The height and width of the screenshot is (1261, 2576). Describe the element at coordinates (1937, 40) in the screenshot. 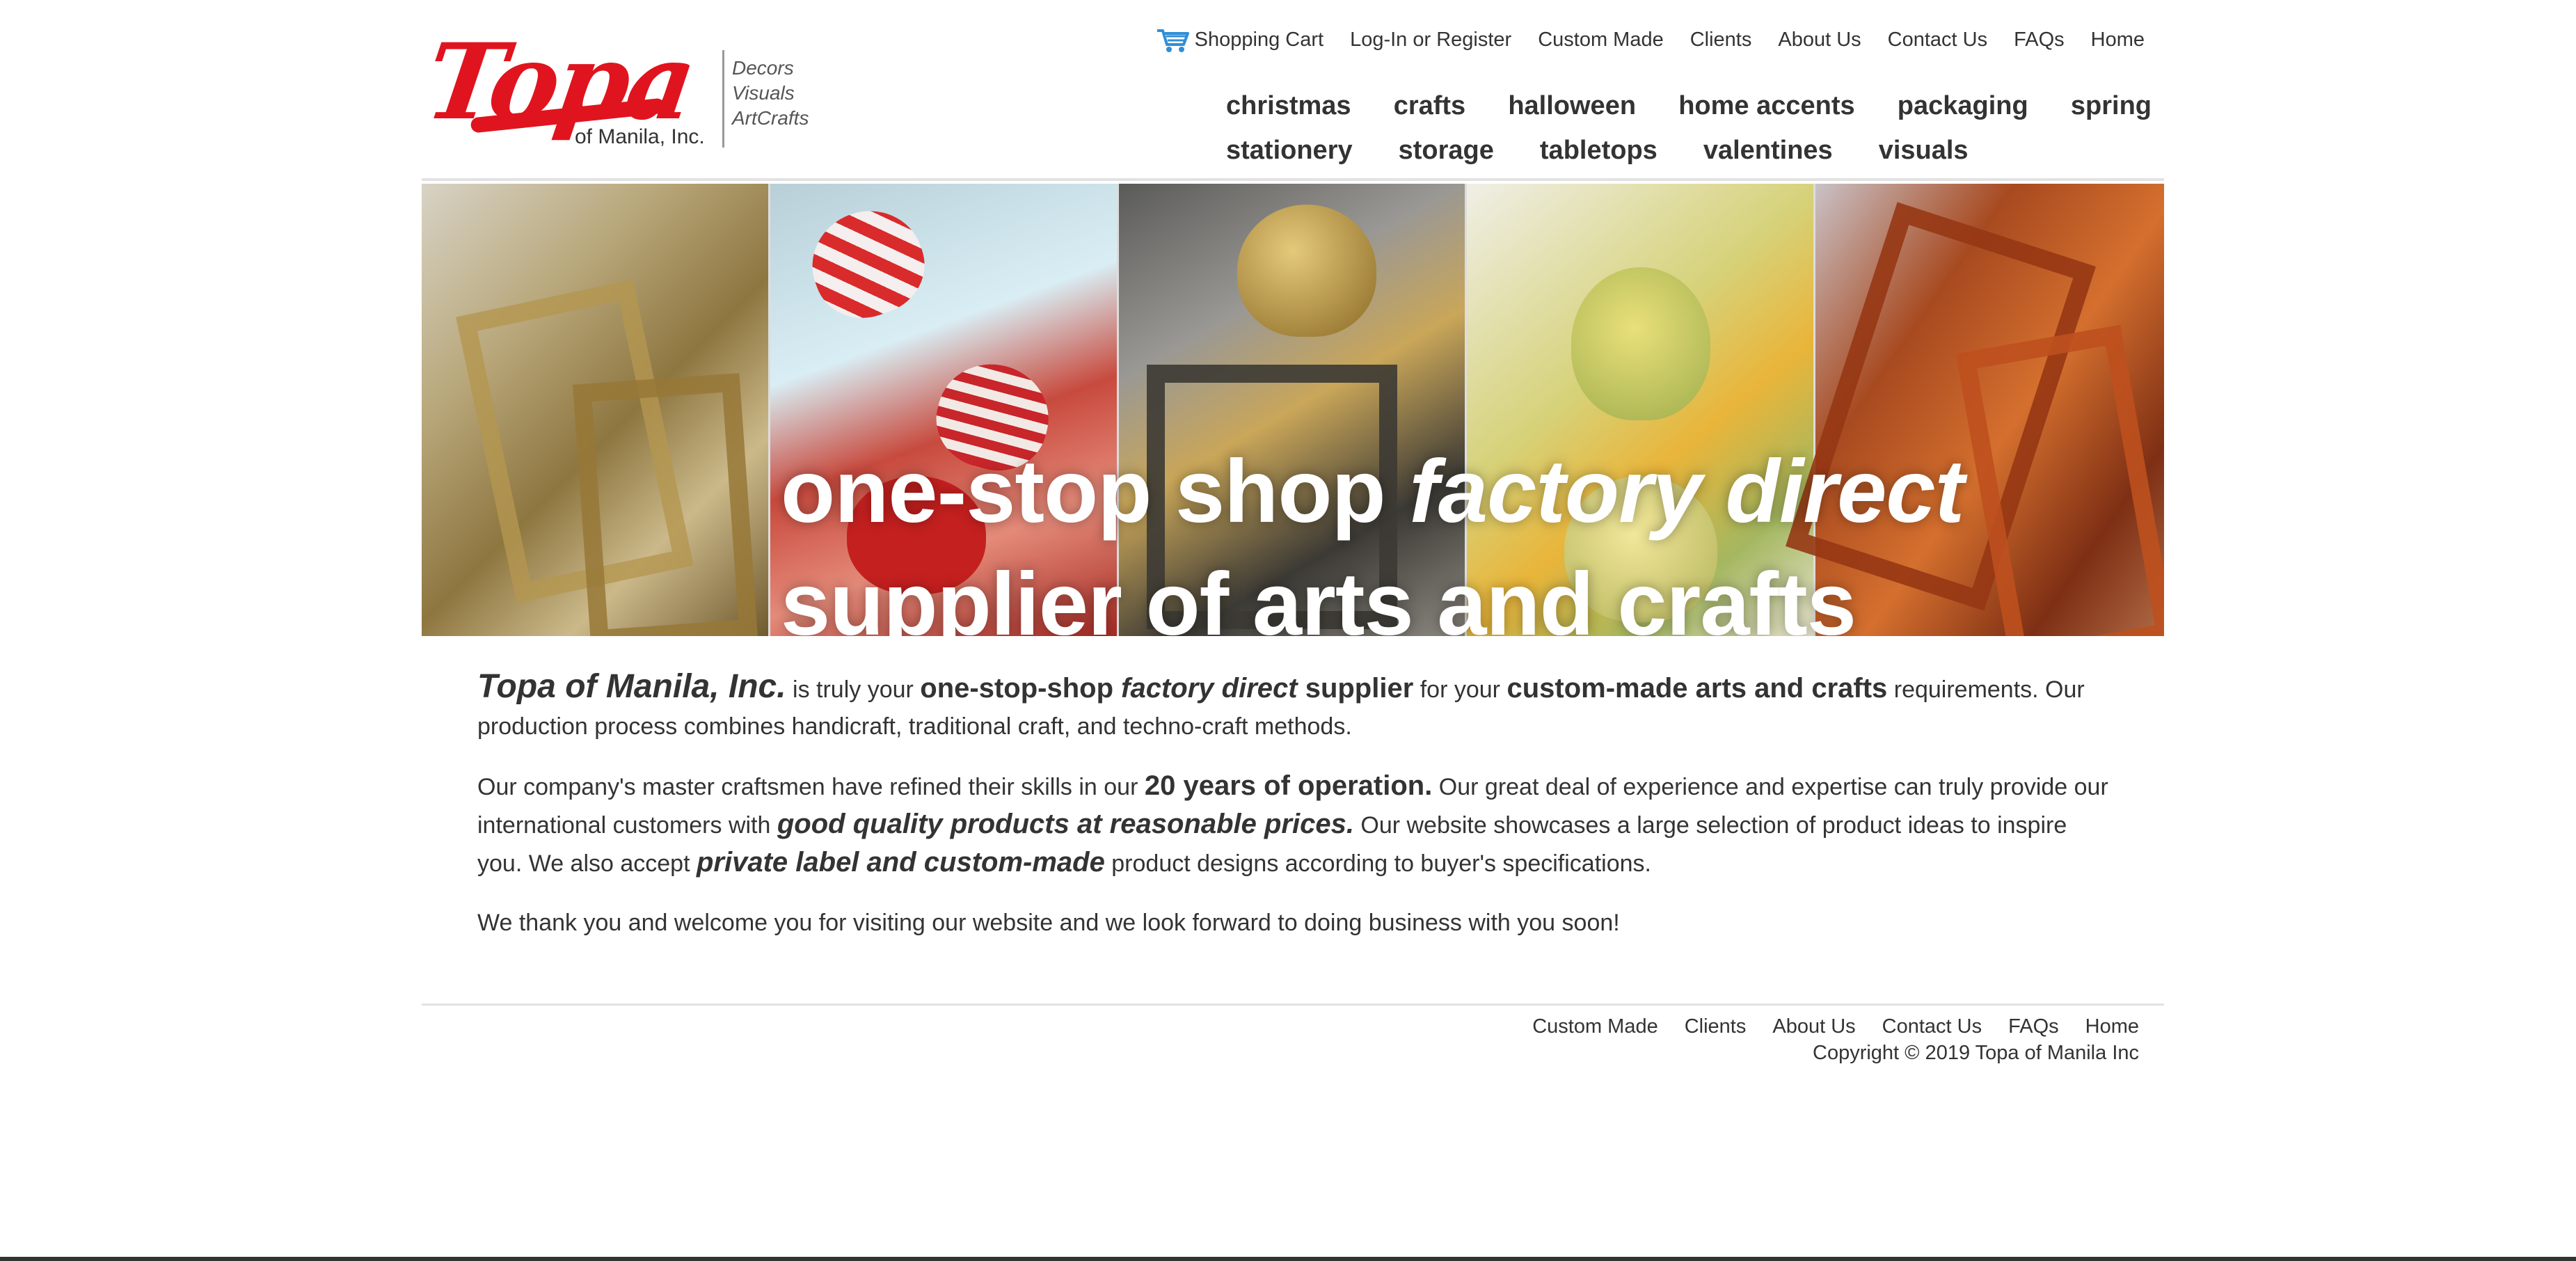

I see `contact-us-link: Contact Us` at that location.